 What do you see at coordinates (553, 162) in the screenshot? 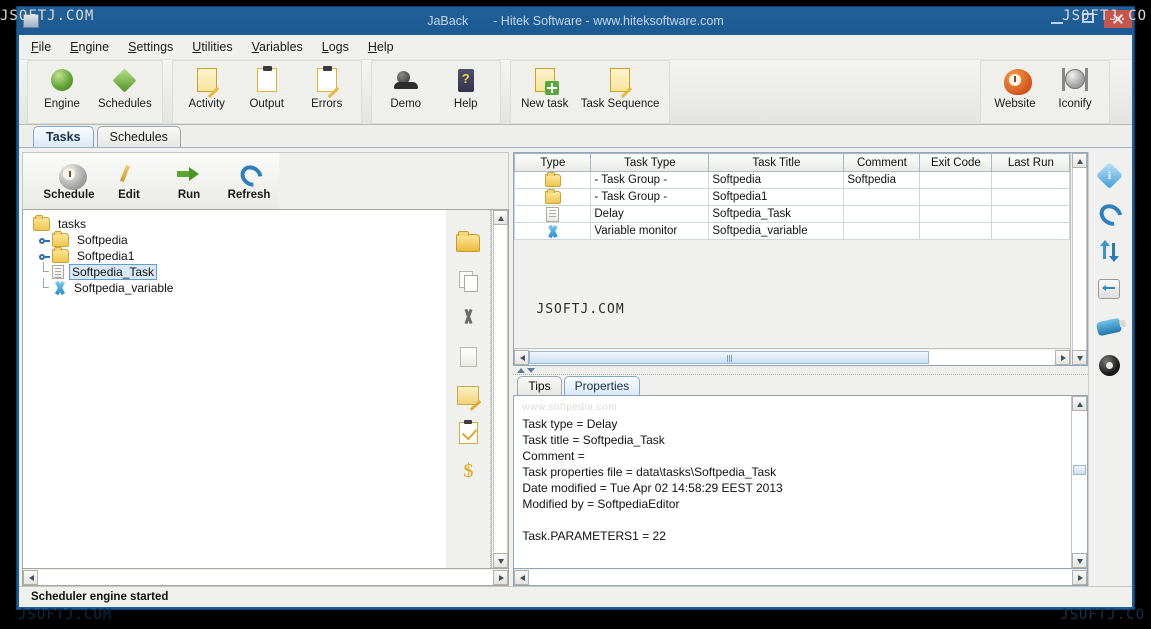
I see `column-type: Type` at bounding box center [553, 162].